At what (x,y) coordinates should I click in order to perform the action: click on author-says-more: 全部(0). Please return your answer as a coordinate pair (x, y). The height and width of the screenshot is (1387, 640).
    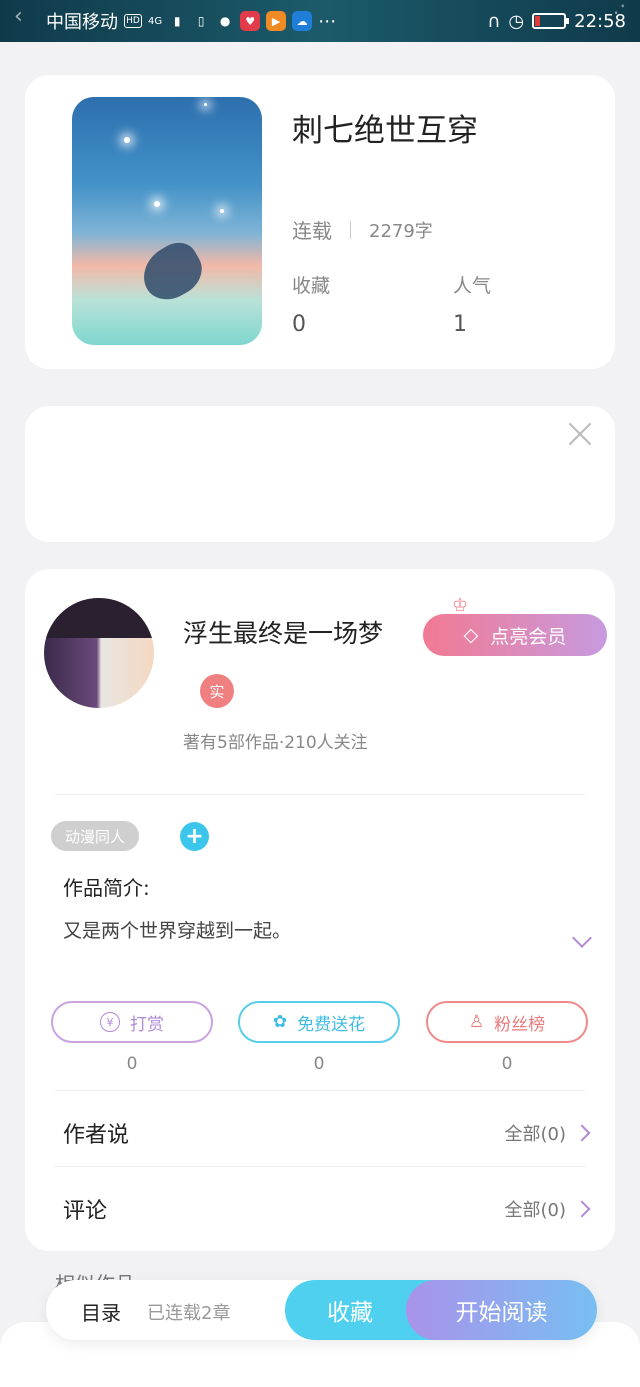
    Looking at the image, I should click on (547, 1133).